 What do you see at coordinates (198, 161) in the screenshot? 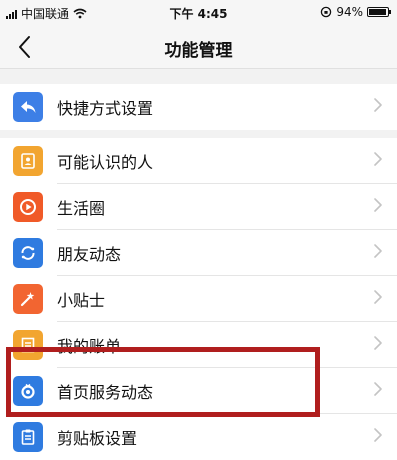
I see `settings-row: 可能认识的人` at bounding box center [198, 161].